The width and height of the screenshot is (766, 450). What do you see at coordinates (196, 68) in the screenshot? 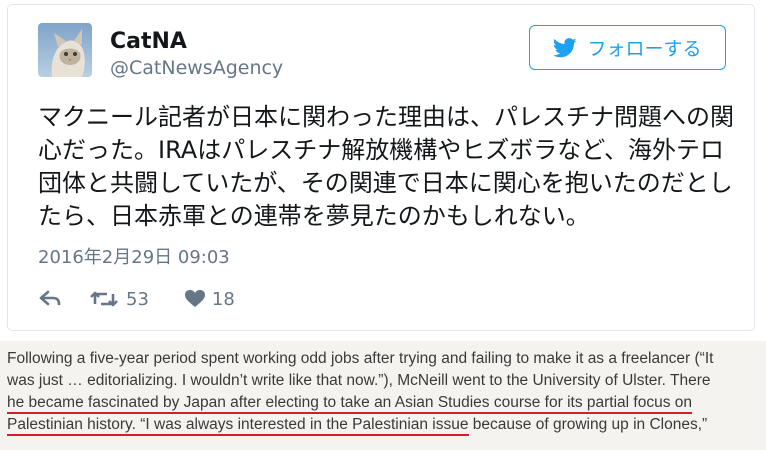
I see `handle: @CatNewsAgency` at bounding box center [196, 68].